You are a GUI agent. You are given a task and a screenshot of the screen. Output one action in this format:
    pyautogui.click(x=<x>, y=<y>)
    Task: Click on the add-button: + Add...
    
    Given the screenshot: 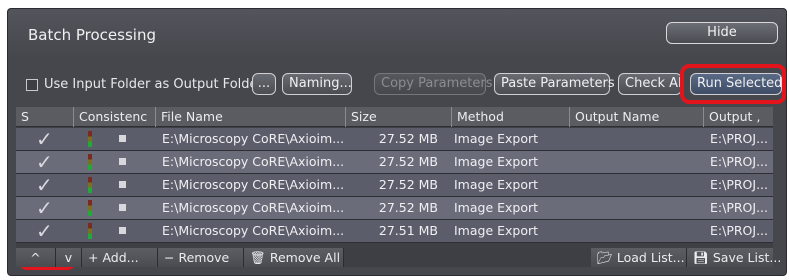 What is the action you would take?
    pyautogui.click(x=120, y=257)
    